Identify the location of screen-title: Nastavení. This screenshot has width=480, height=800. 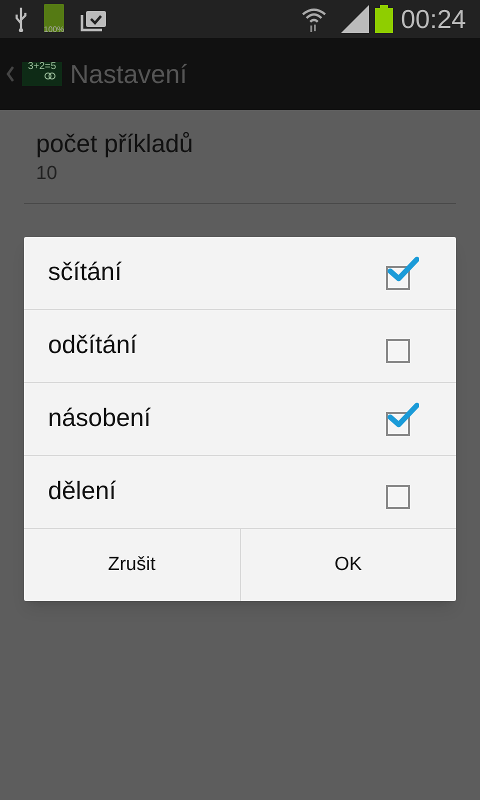
(129, 74).